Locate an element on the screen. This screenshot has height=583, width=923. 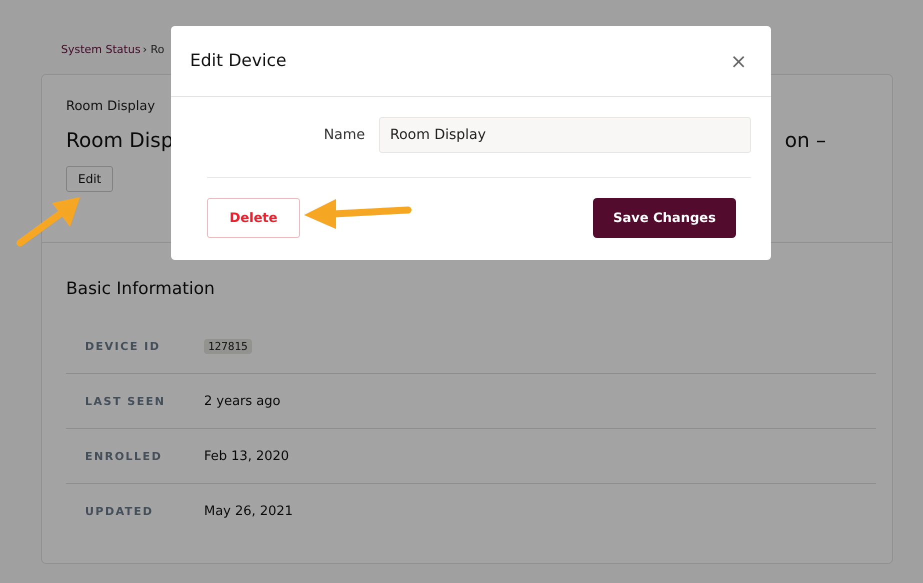
field-label: UPDATED is located at coordinates (119, 511).